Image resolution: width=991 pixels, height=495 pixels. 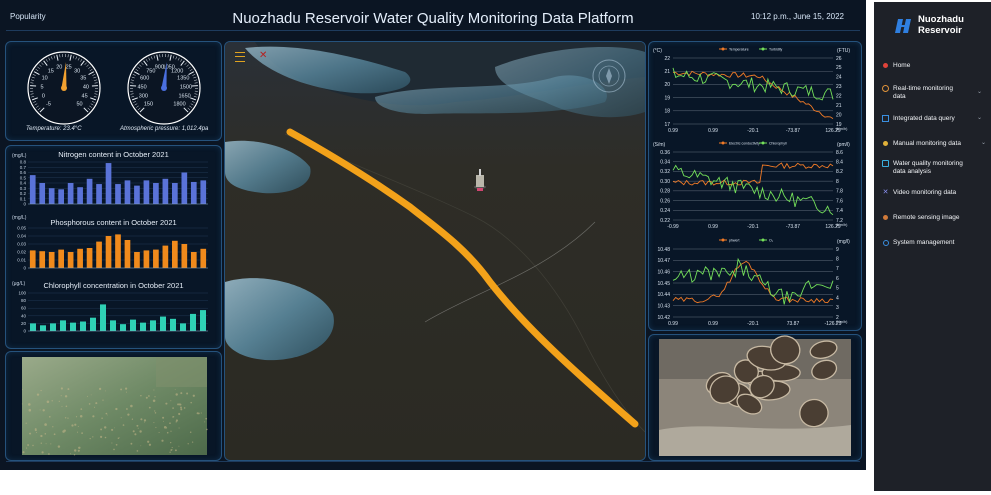 What do you see at coordinates (23, 162) in the screenshot?
I see `nitrogen-ytick-label: 0.8` at bounding box center [23, 162].